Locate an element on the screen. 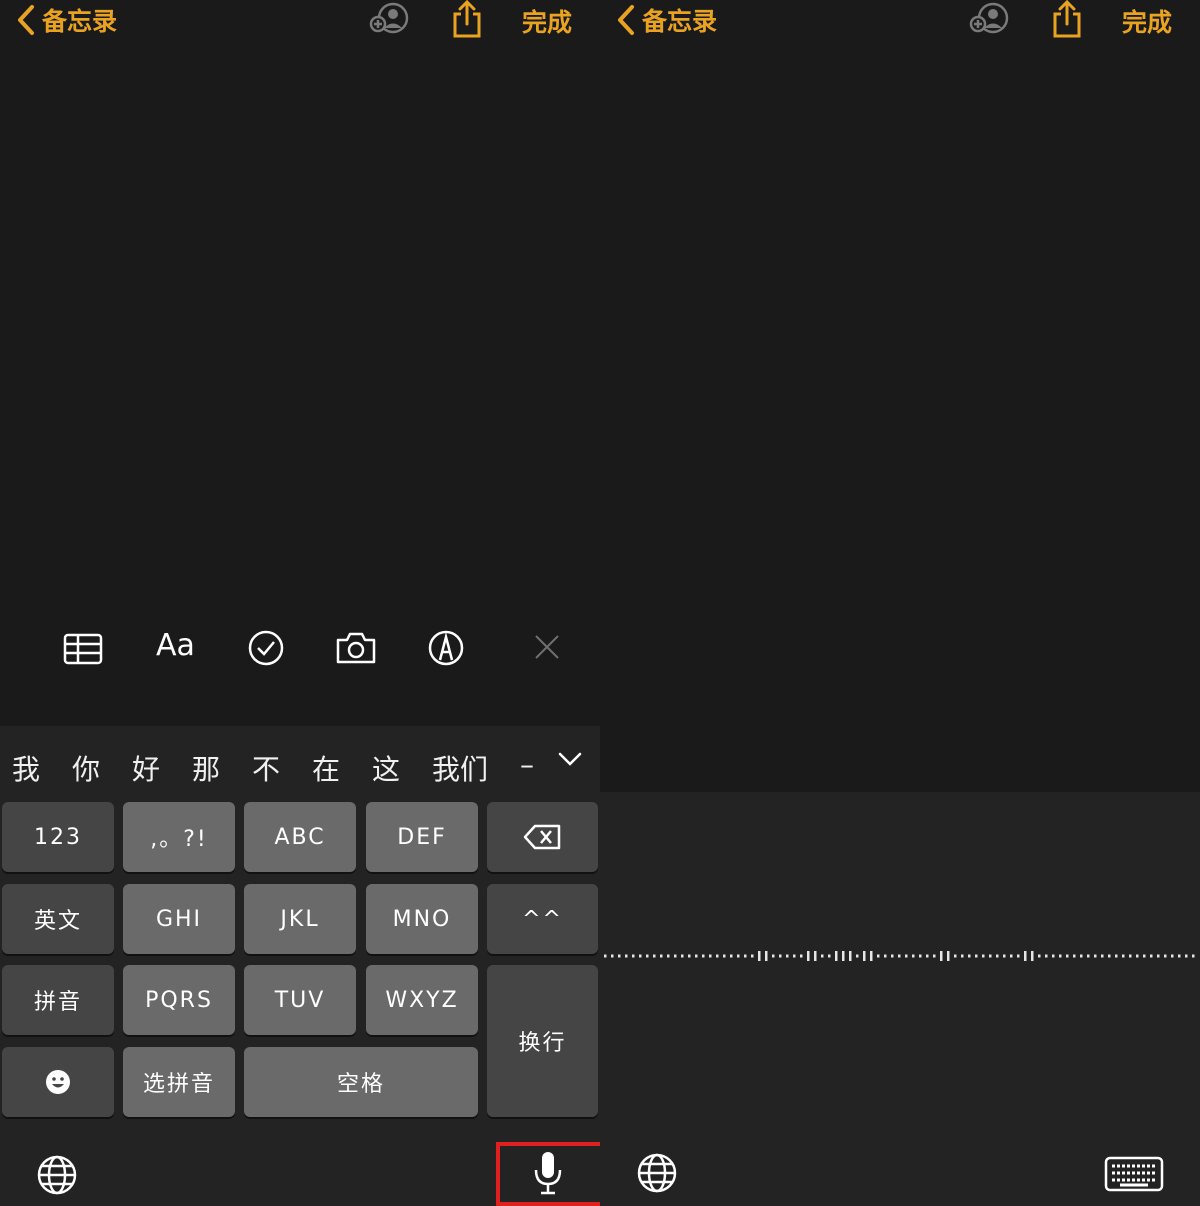  candidate-bar: 我 你 好 那 不 在 这 我们 – is located at coordinates (300, 763).